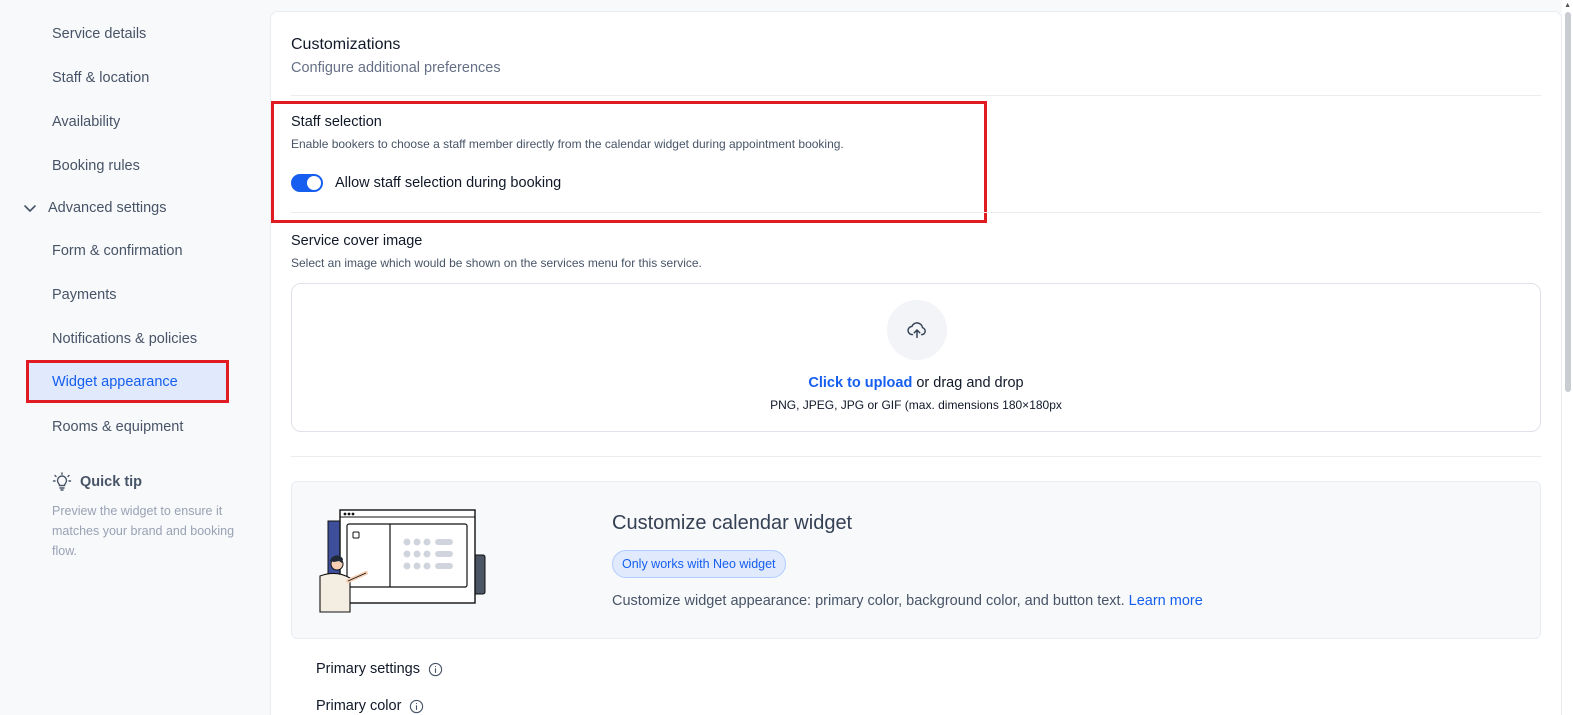 The width and height of the screenshot is (1573, 715). What do you see at coordinates (99, 34) in the screenshot?
I see `sidebar-item-service-details: Service details` at bounding box center [99, 34].